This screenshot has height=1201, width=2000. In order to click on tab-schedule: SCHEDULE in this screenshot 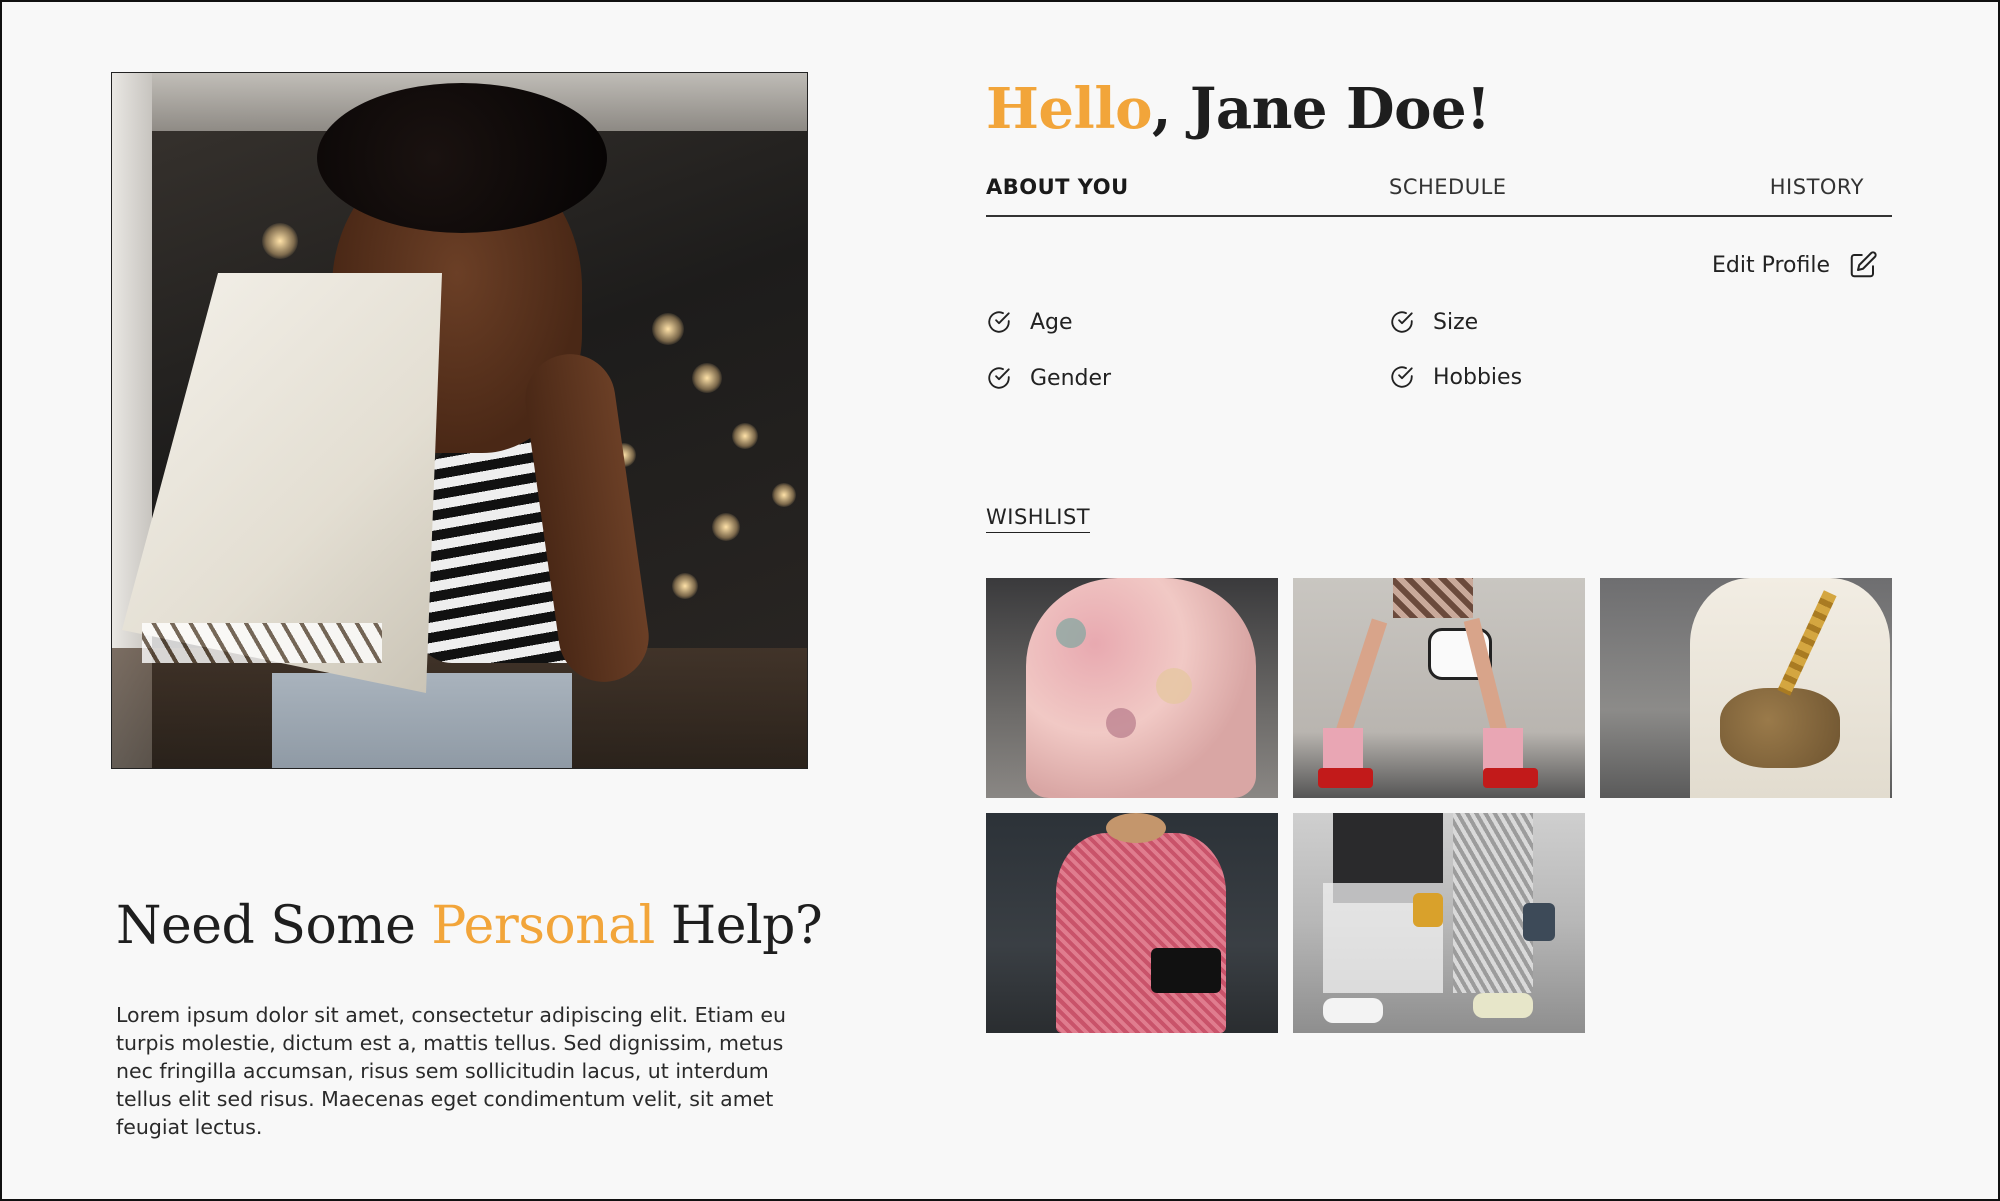, I will do `click(1448, 187)`.